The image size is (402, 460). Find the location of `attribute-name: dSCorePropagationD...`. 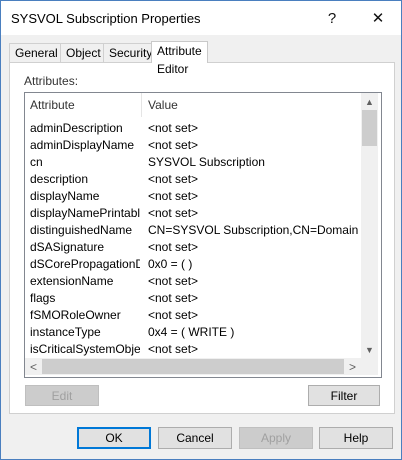

attribute-name: dSCorePropagationD... is located at coordinates (85, 264).